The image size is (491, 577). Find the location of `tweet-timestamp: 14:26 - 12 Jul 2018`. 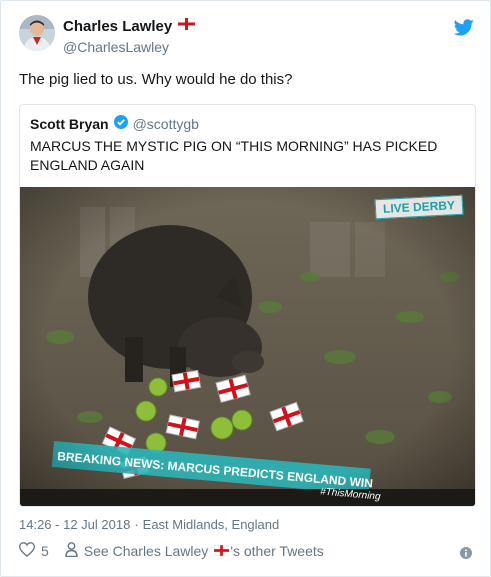

tweet-timestamp: 14:26 - 12 Jul 2018 is located at coordinates (74, 524).